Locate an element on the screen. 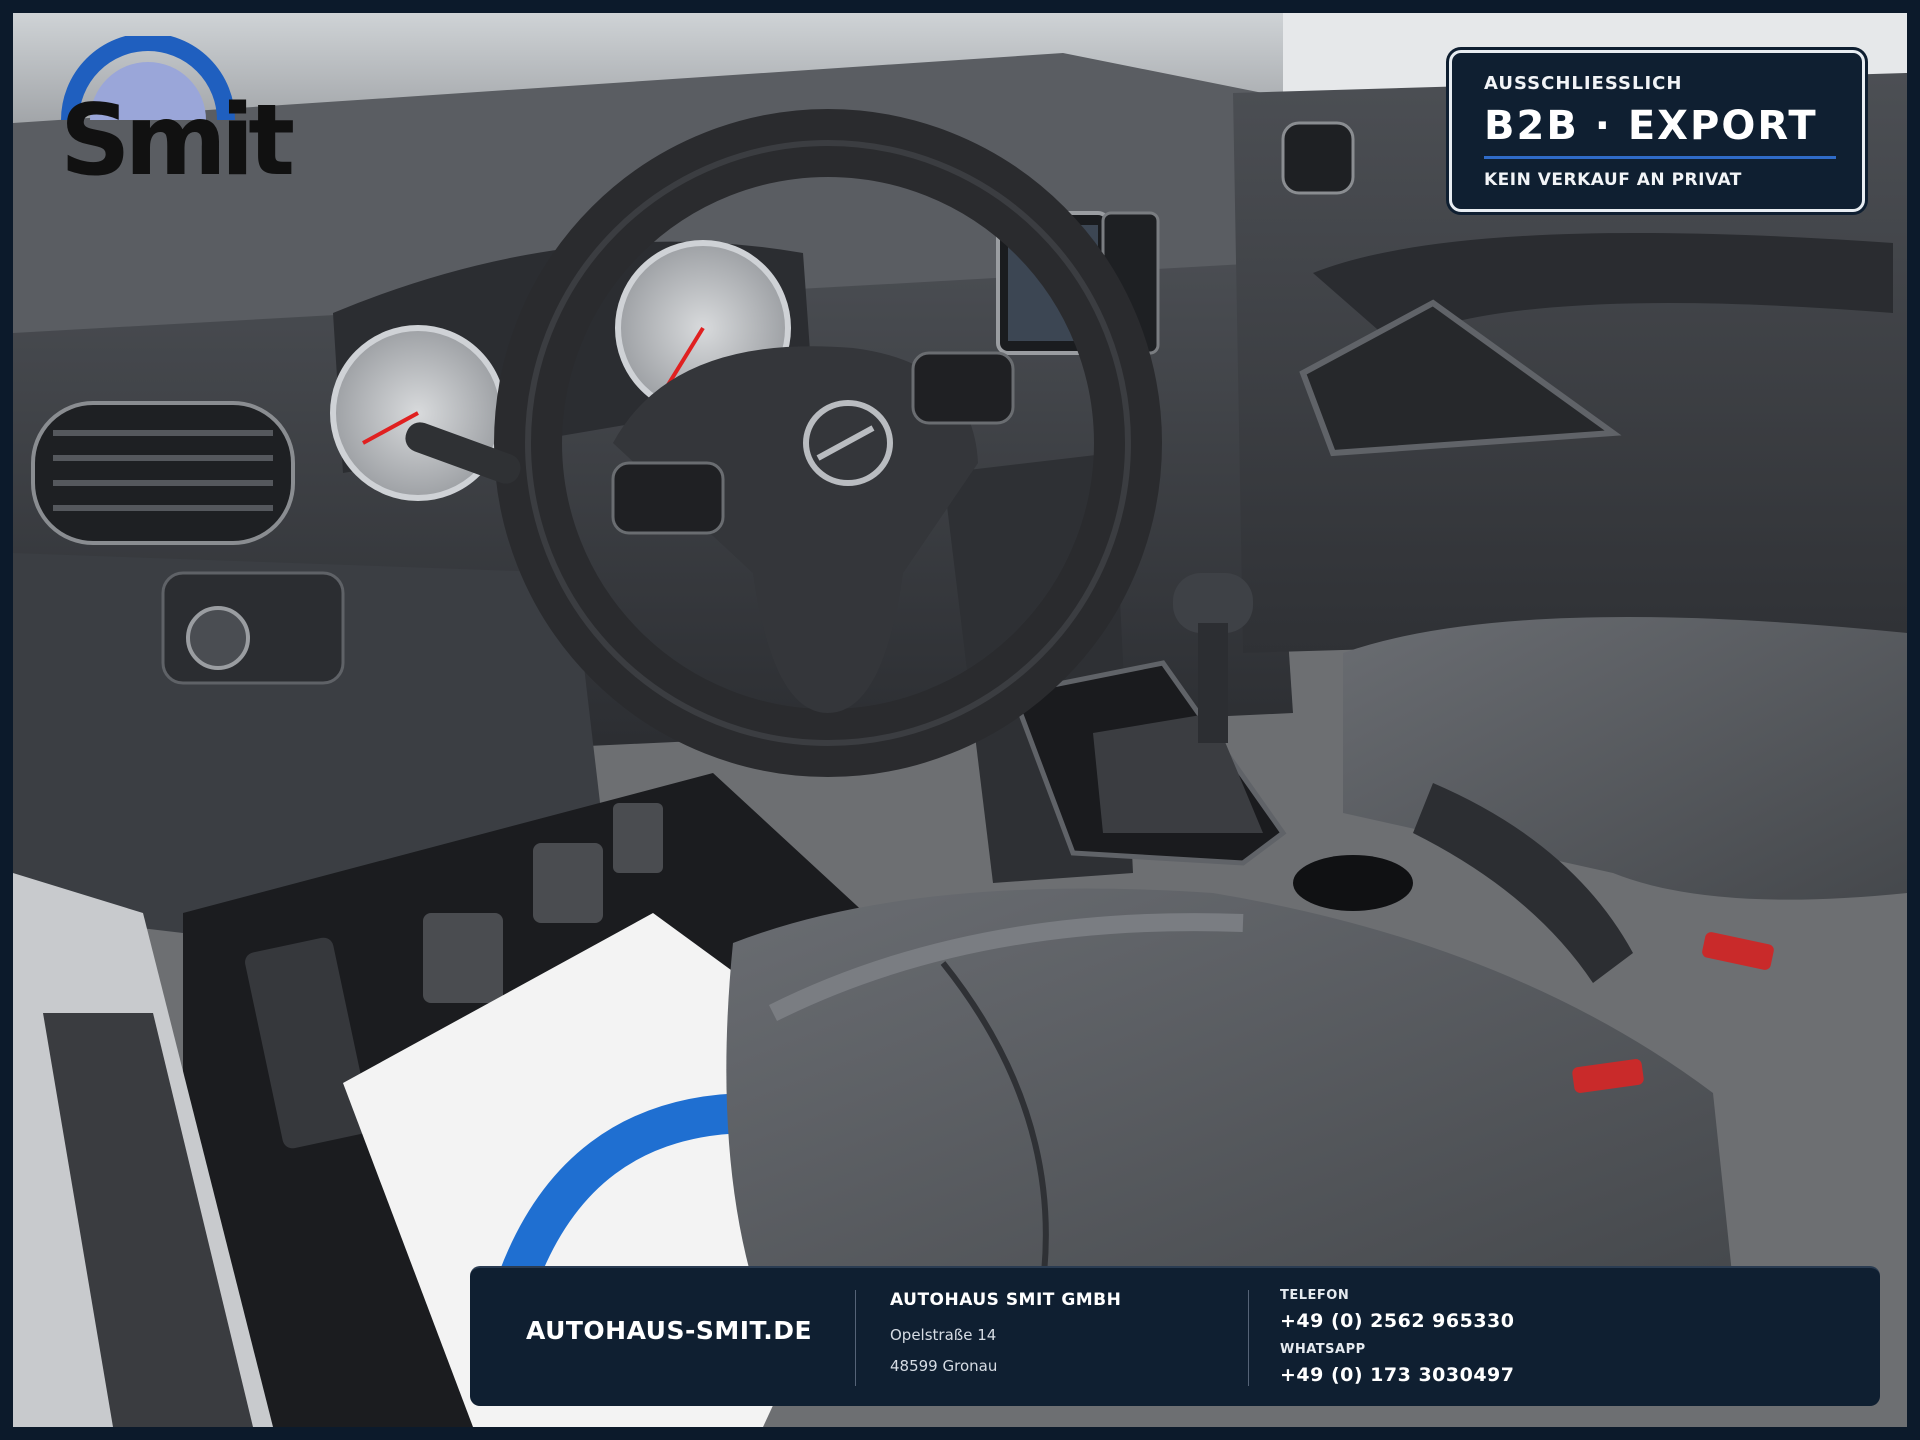  gear-boot is located at coordinates (1178, 773).